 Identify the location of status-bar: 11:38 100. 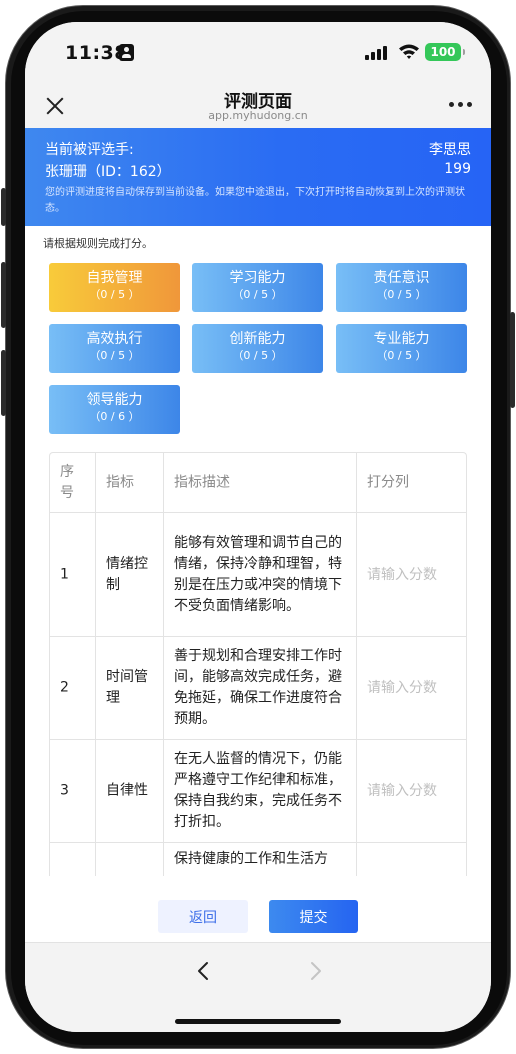
(258, 52).